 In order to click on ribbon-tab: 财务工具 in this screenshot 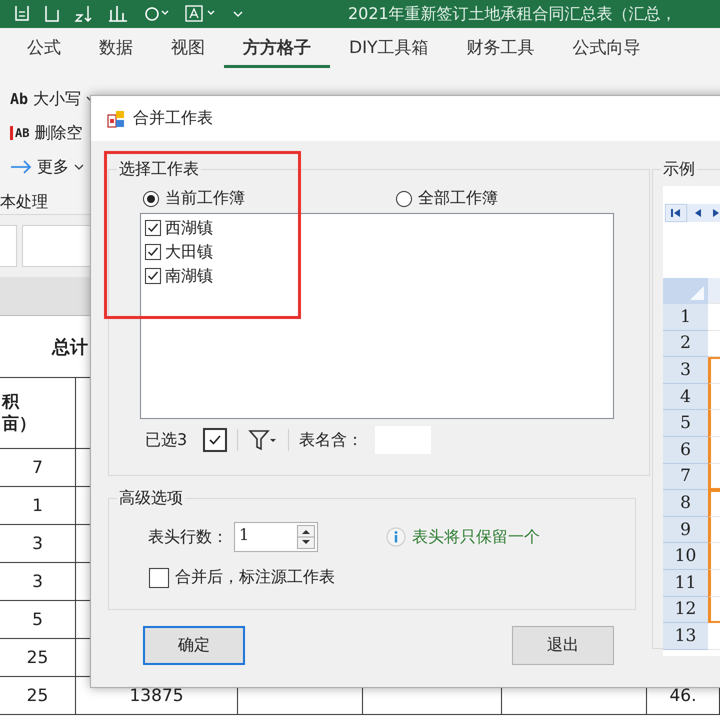, I will do `click(501, 49)`.